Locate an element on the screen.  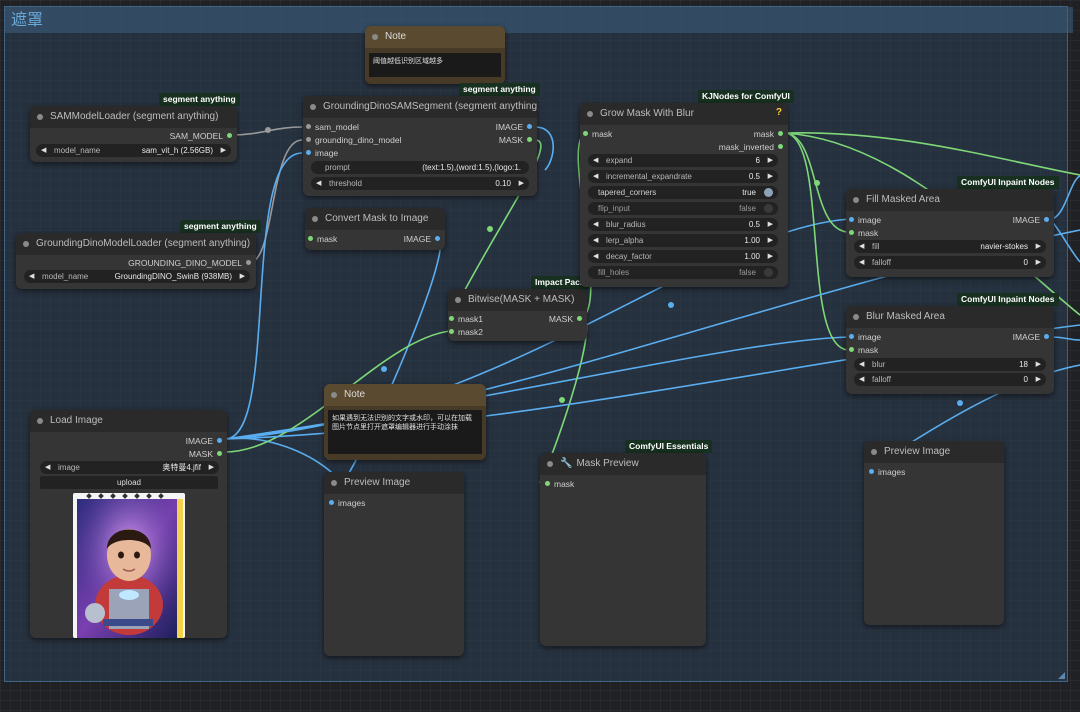
node-title: Bitwise(MASK + MASK) is located at coordinates (517, 300).